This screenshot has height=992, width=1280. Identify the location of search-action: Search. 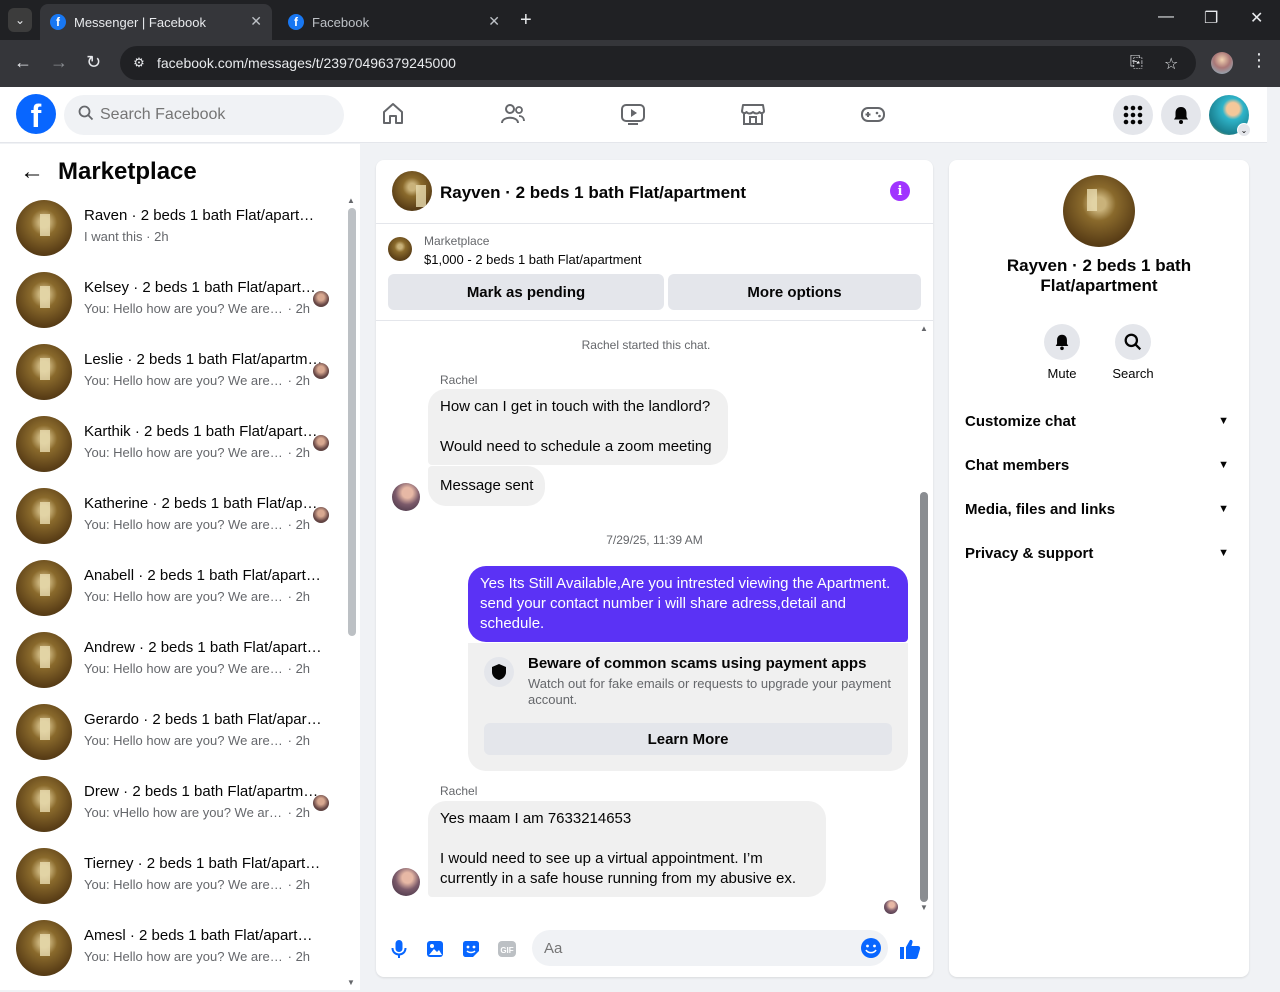
(1133, 352).